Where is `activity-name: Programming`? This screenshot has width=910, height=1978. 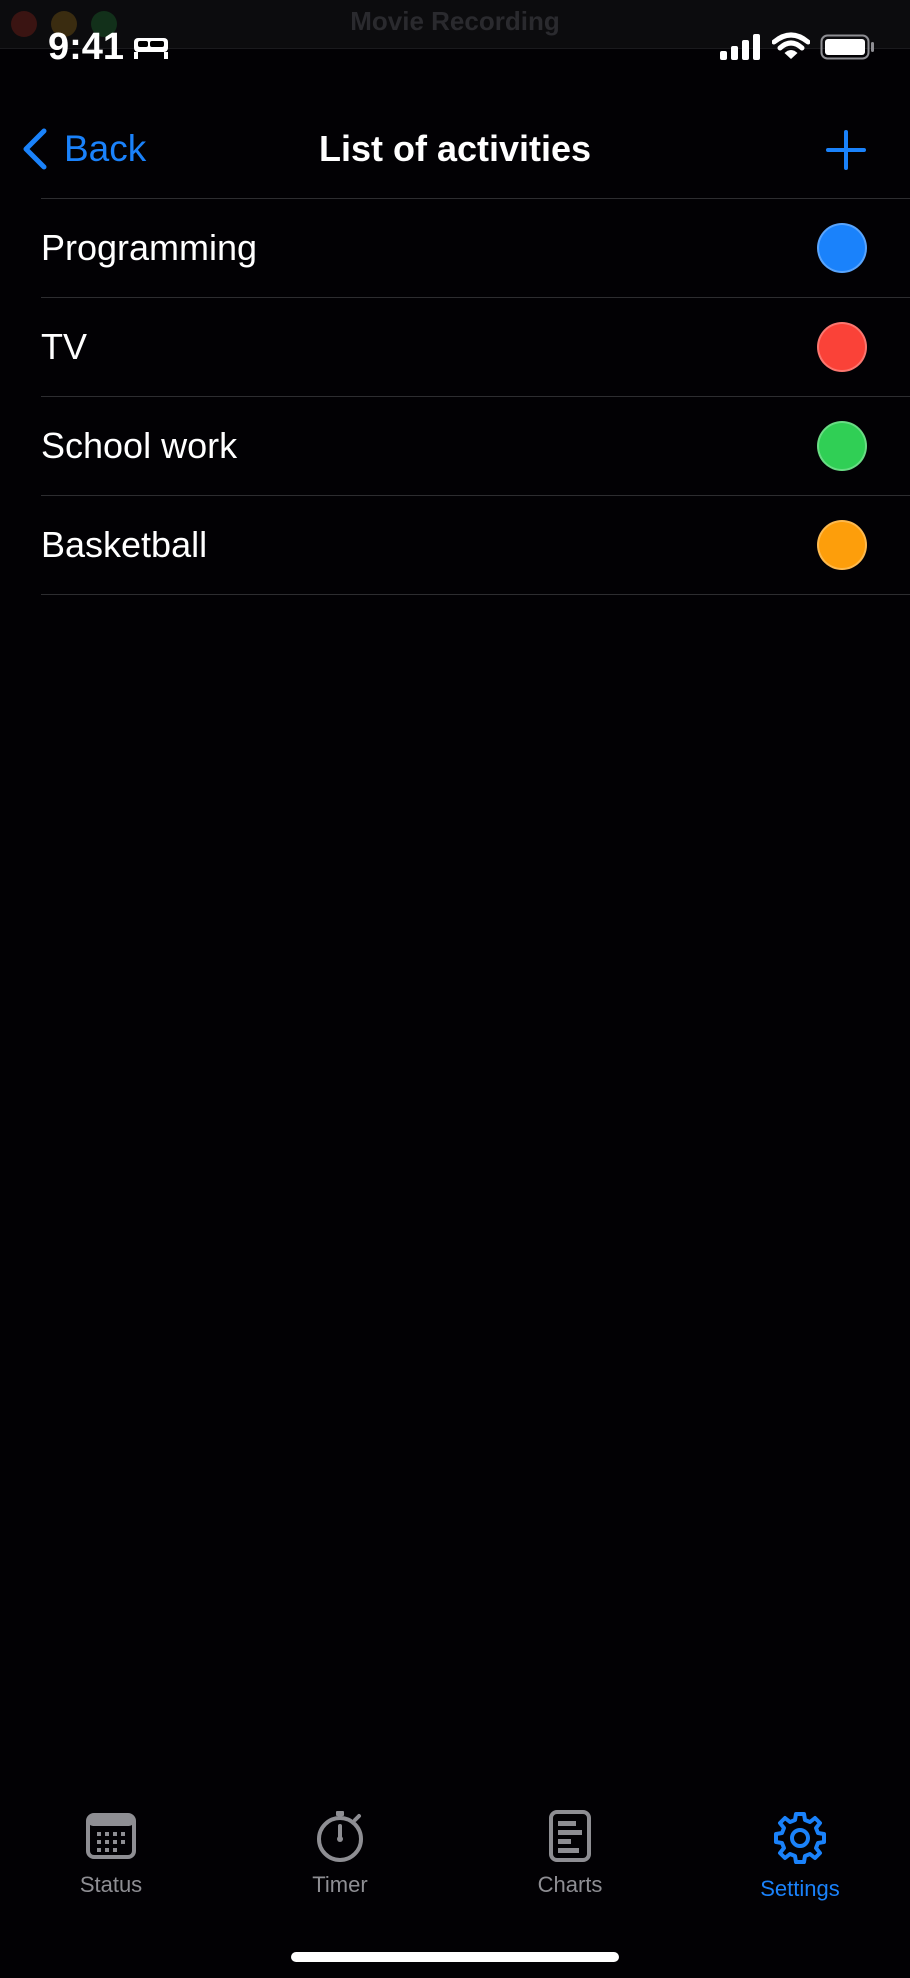
activity-name: Programming is located at coordinates (149, 247).